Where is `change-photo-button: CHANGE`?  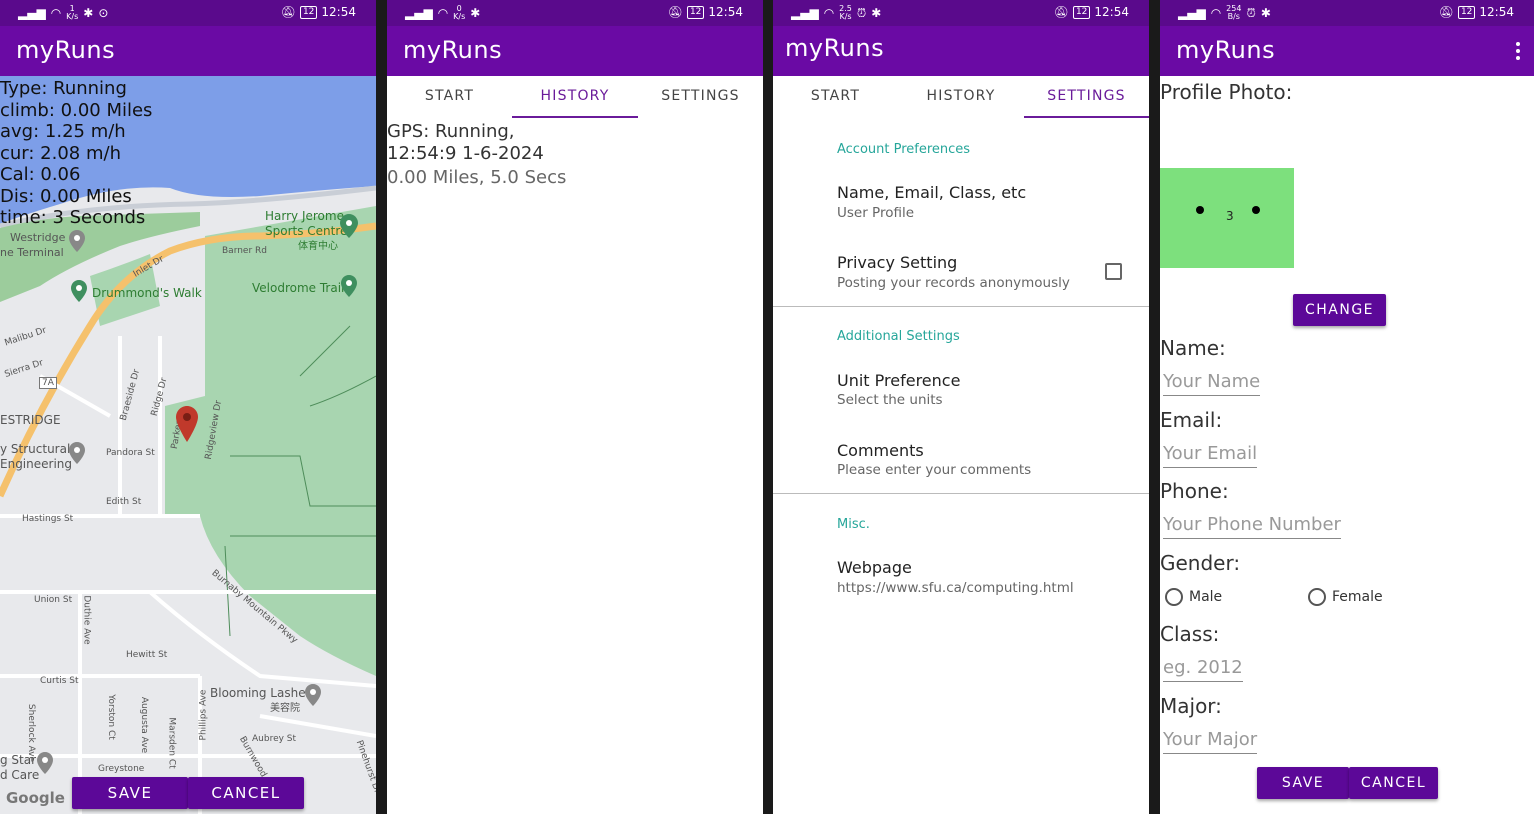 change-photo-button: CHANGE is located at coordinates (1339, 310).